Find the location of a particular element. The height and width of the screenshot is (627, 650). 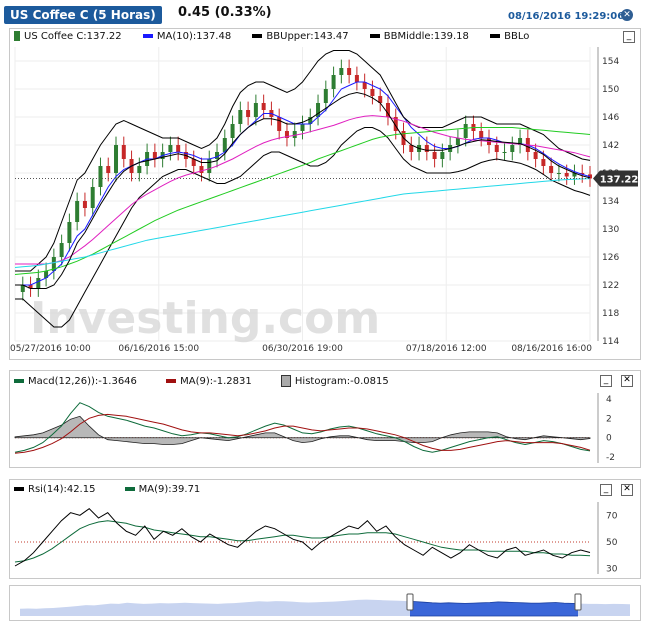

legend-item-macd-ma: MA(9):-1.2831 is located at coordinates (209, 381).